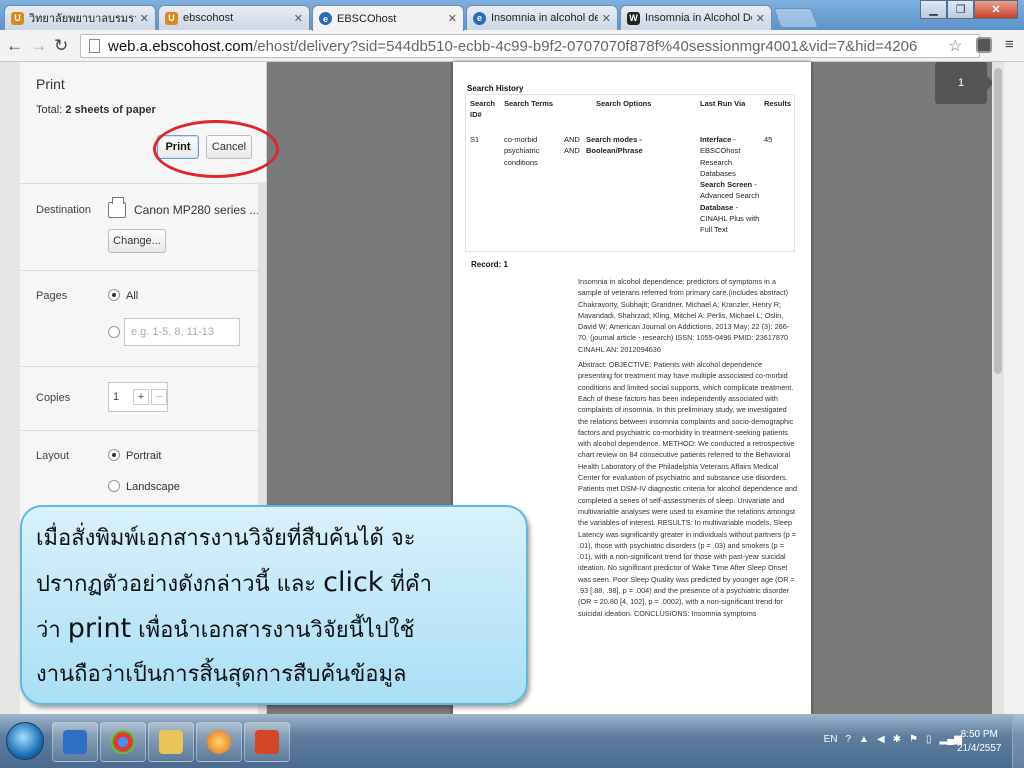 The height and width of the screenshot is (768, 1024). Describe the element at coordinates (367, 18) in the screenshot. I see `tab-title: EBSCOhost` at that location.